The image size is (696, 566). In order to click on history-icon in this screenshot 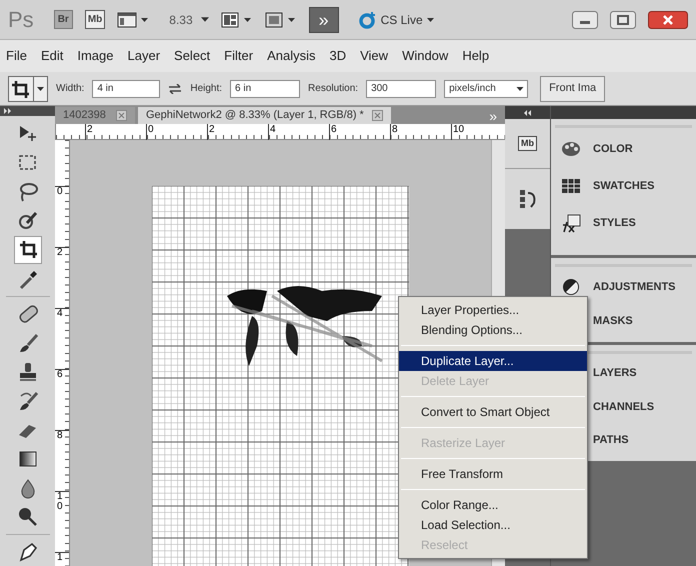, I will do `click(527, 199)`.